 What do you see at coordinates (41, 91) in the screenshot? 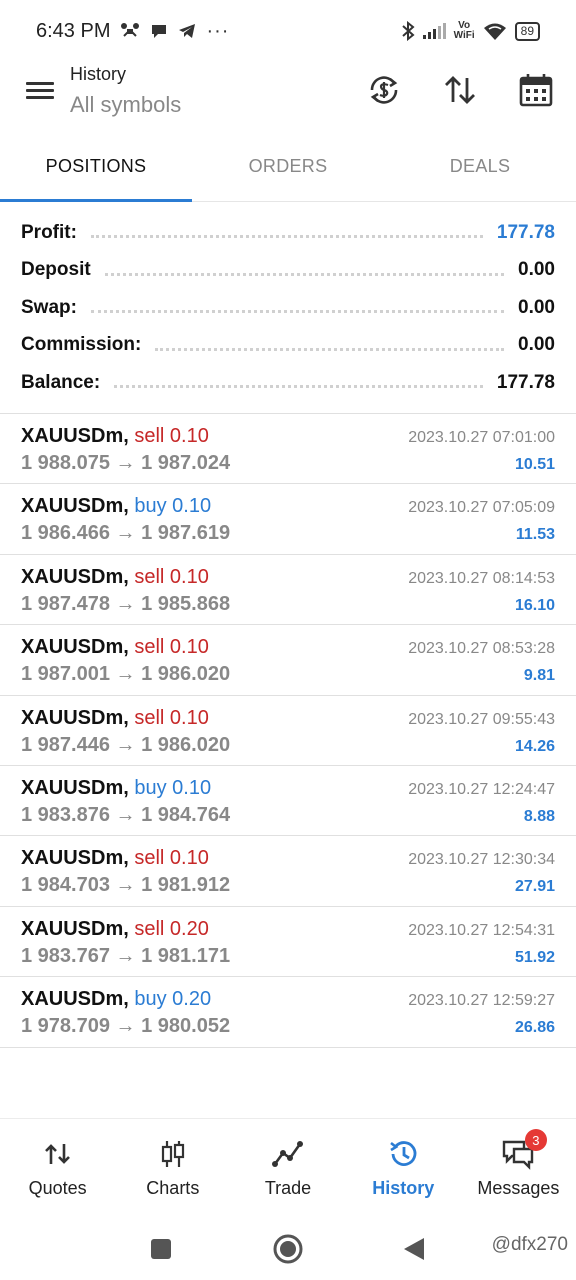
I see `menu-icon` at bounding box center [41, 91].